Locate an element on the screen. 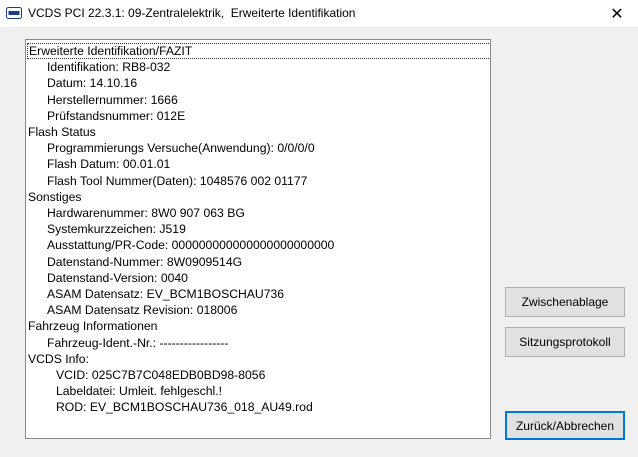 This screenshot has width=638, height=457. clipboard-button: Zwischenablage is located at coordinates (565, 302).